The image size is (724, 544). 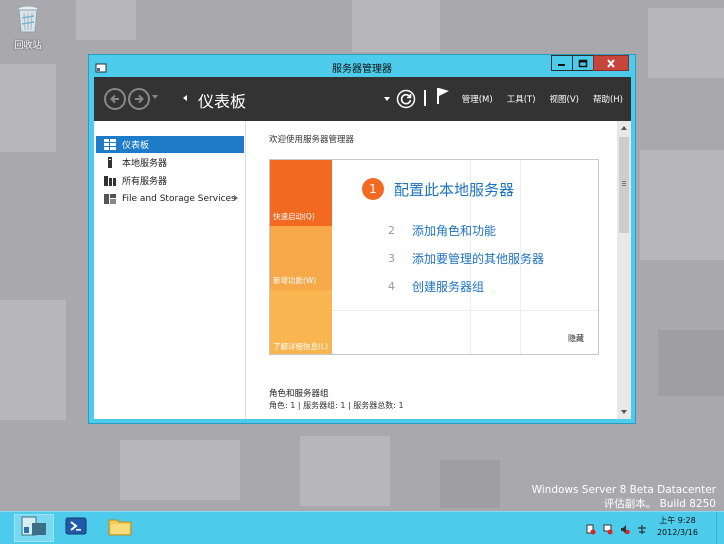 I want to click on server-manager-taskbar-icon, so click(x=34, y=528).